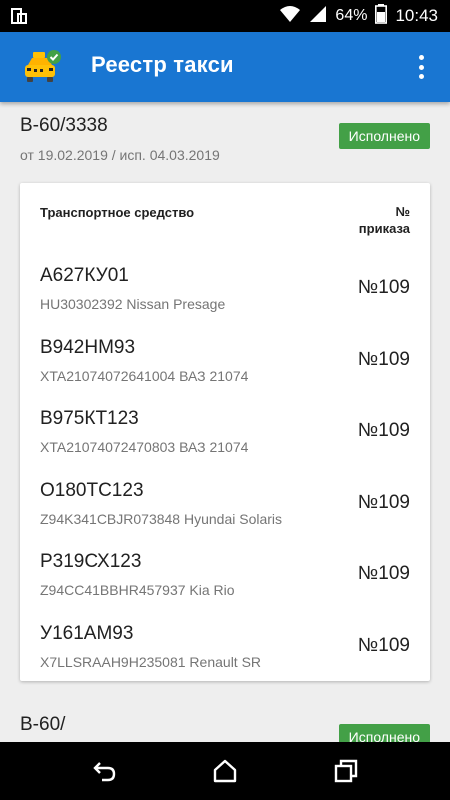  I want to click on navigation-bar, so click(225, 771).